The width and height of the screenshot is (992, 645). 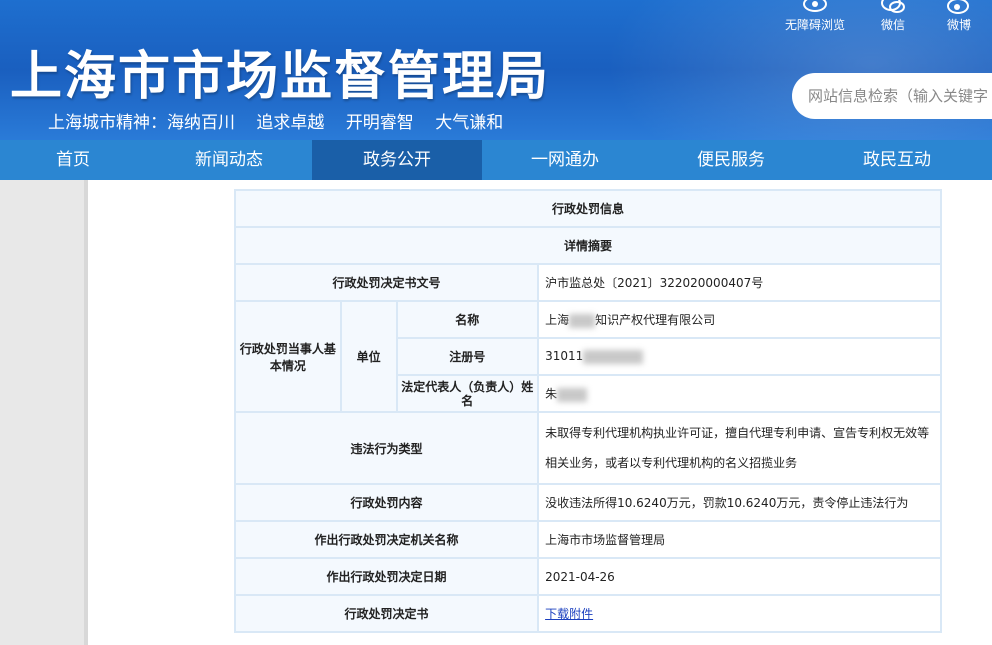 I want to click on nav-one-stop: 一网通办, so click(x=565, y=160).